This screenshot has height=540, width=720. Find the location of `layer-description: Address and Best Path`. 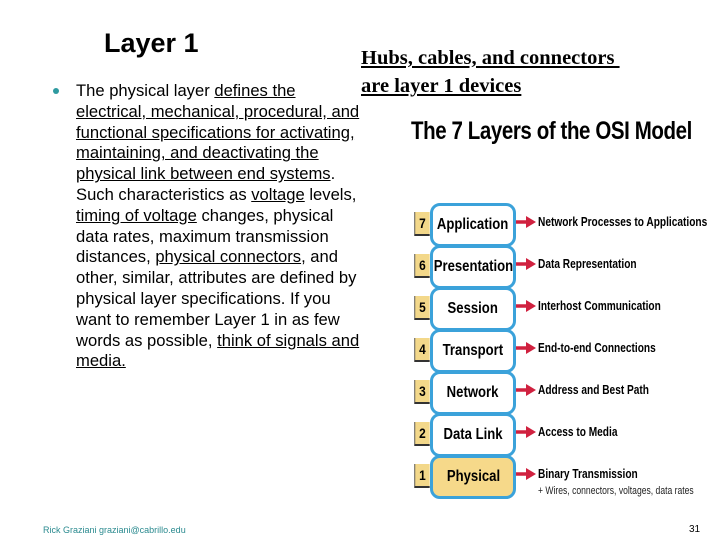

layer-description: Address and Best Path is located at coordinates (594, 389).